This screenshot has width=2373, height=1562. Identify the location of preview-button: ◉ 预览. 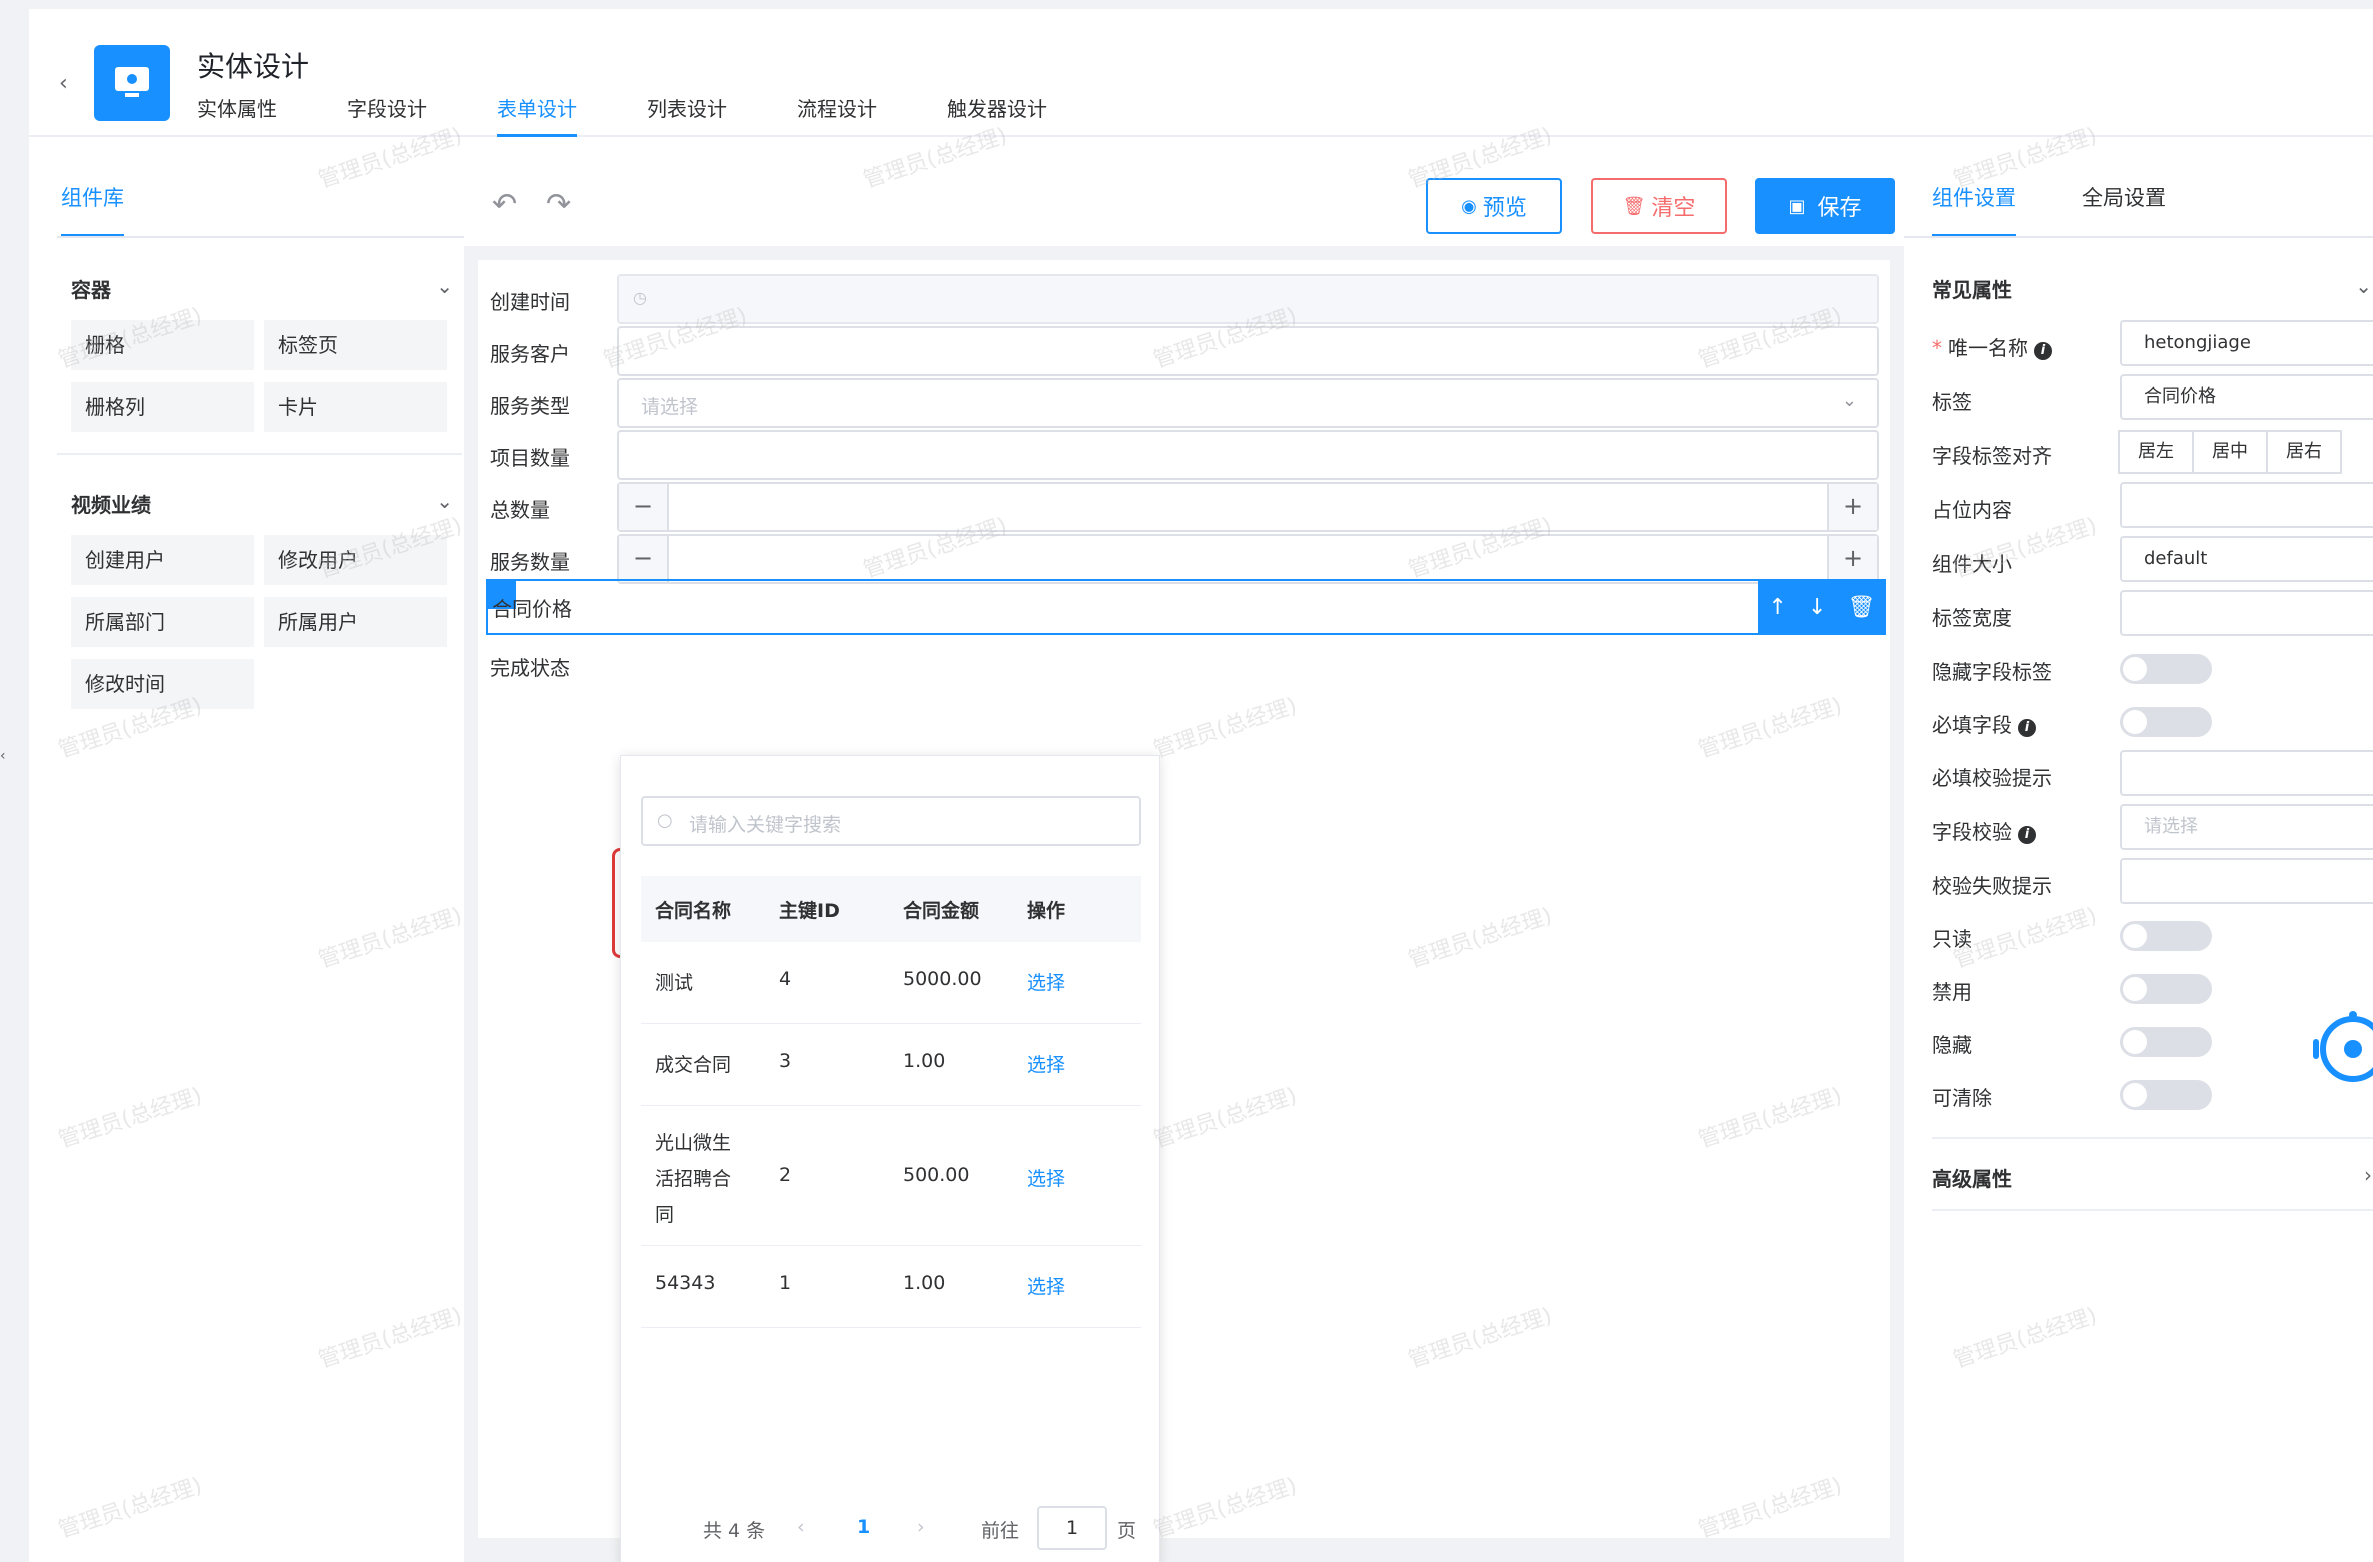
(1494, 206).